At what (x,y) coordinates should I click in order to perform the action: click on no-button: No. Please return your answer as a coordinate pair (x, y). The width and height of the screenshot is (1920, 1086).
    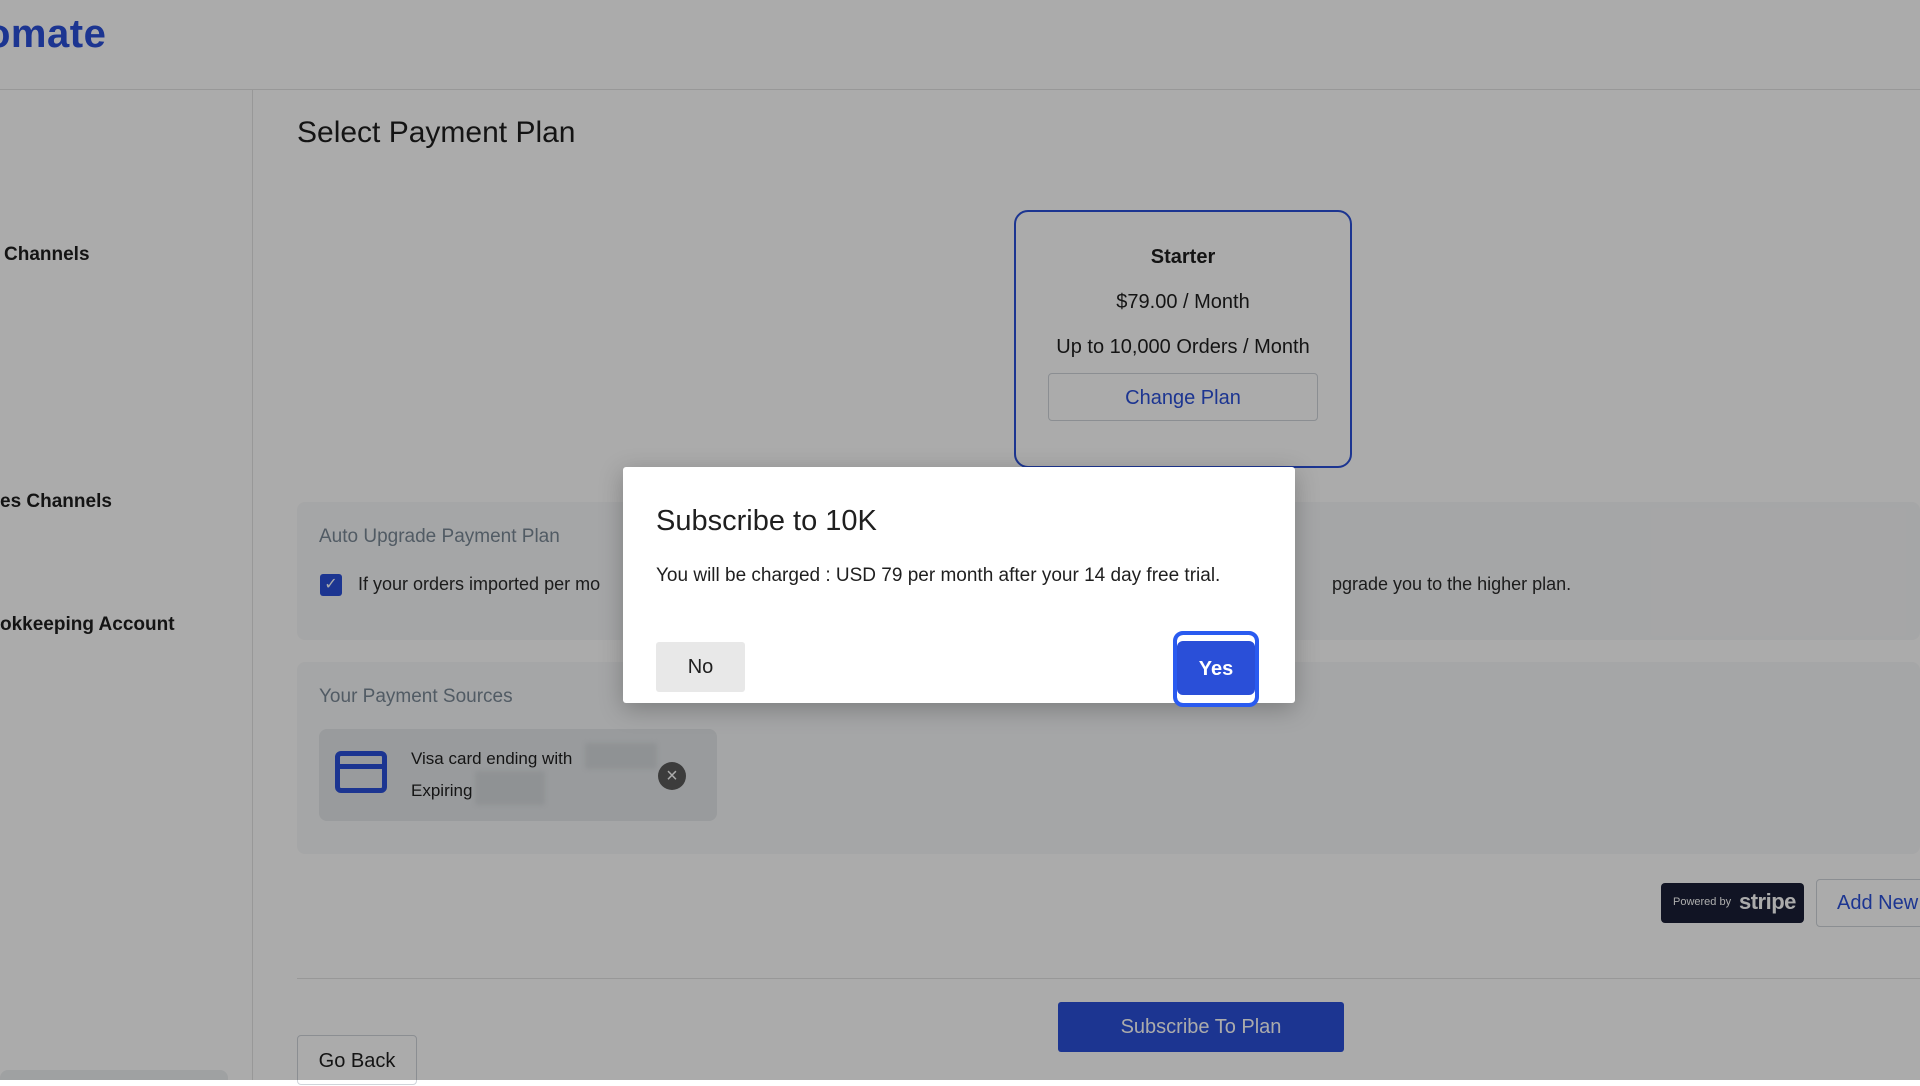
    Looking at the image, I should click on (700, 667).